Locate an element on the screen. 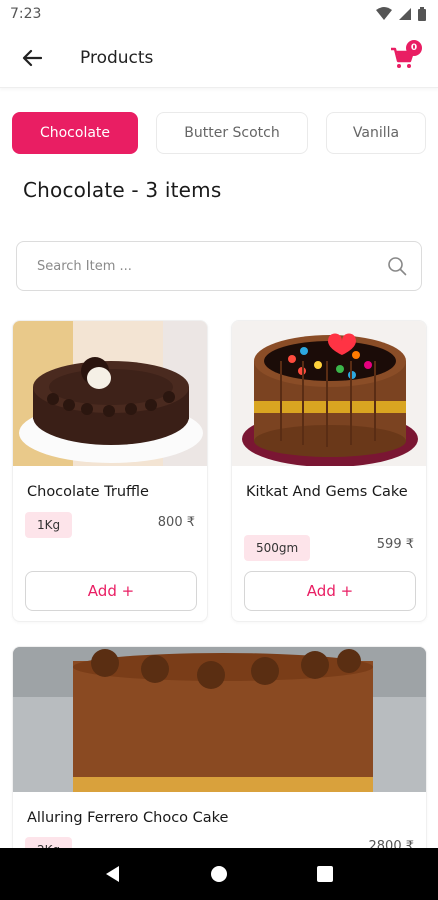 This screenshot has height=900, width=438. arrow-left-icon is located at coordinates (32, 57).